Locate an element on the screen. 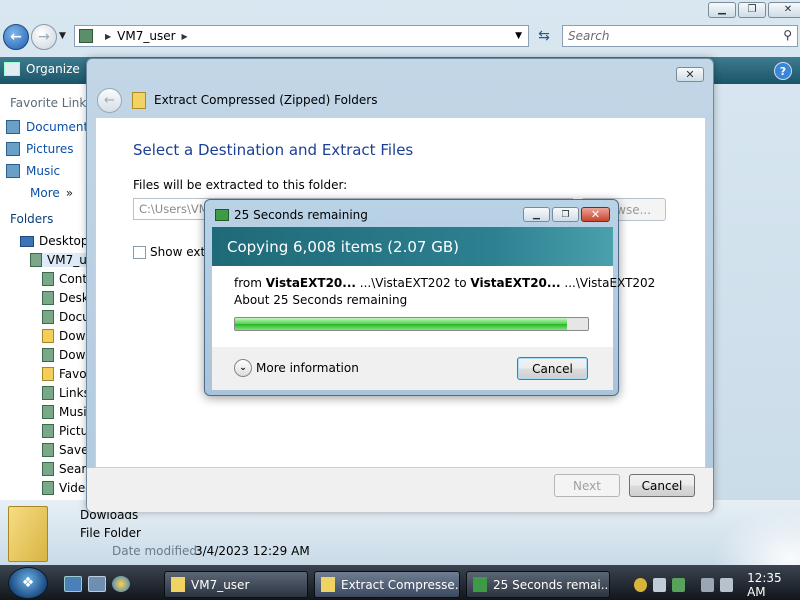 Image resolution: width=800 pixels, height=600 pixels. search-input: Search ⚲ is located at coordinates (680, 36).